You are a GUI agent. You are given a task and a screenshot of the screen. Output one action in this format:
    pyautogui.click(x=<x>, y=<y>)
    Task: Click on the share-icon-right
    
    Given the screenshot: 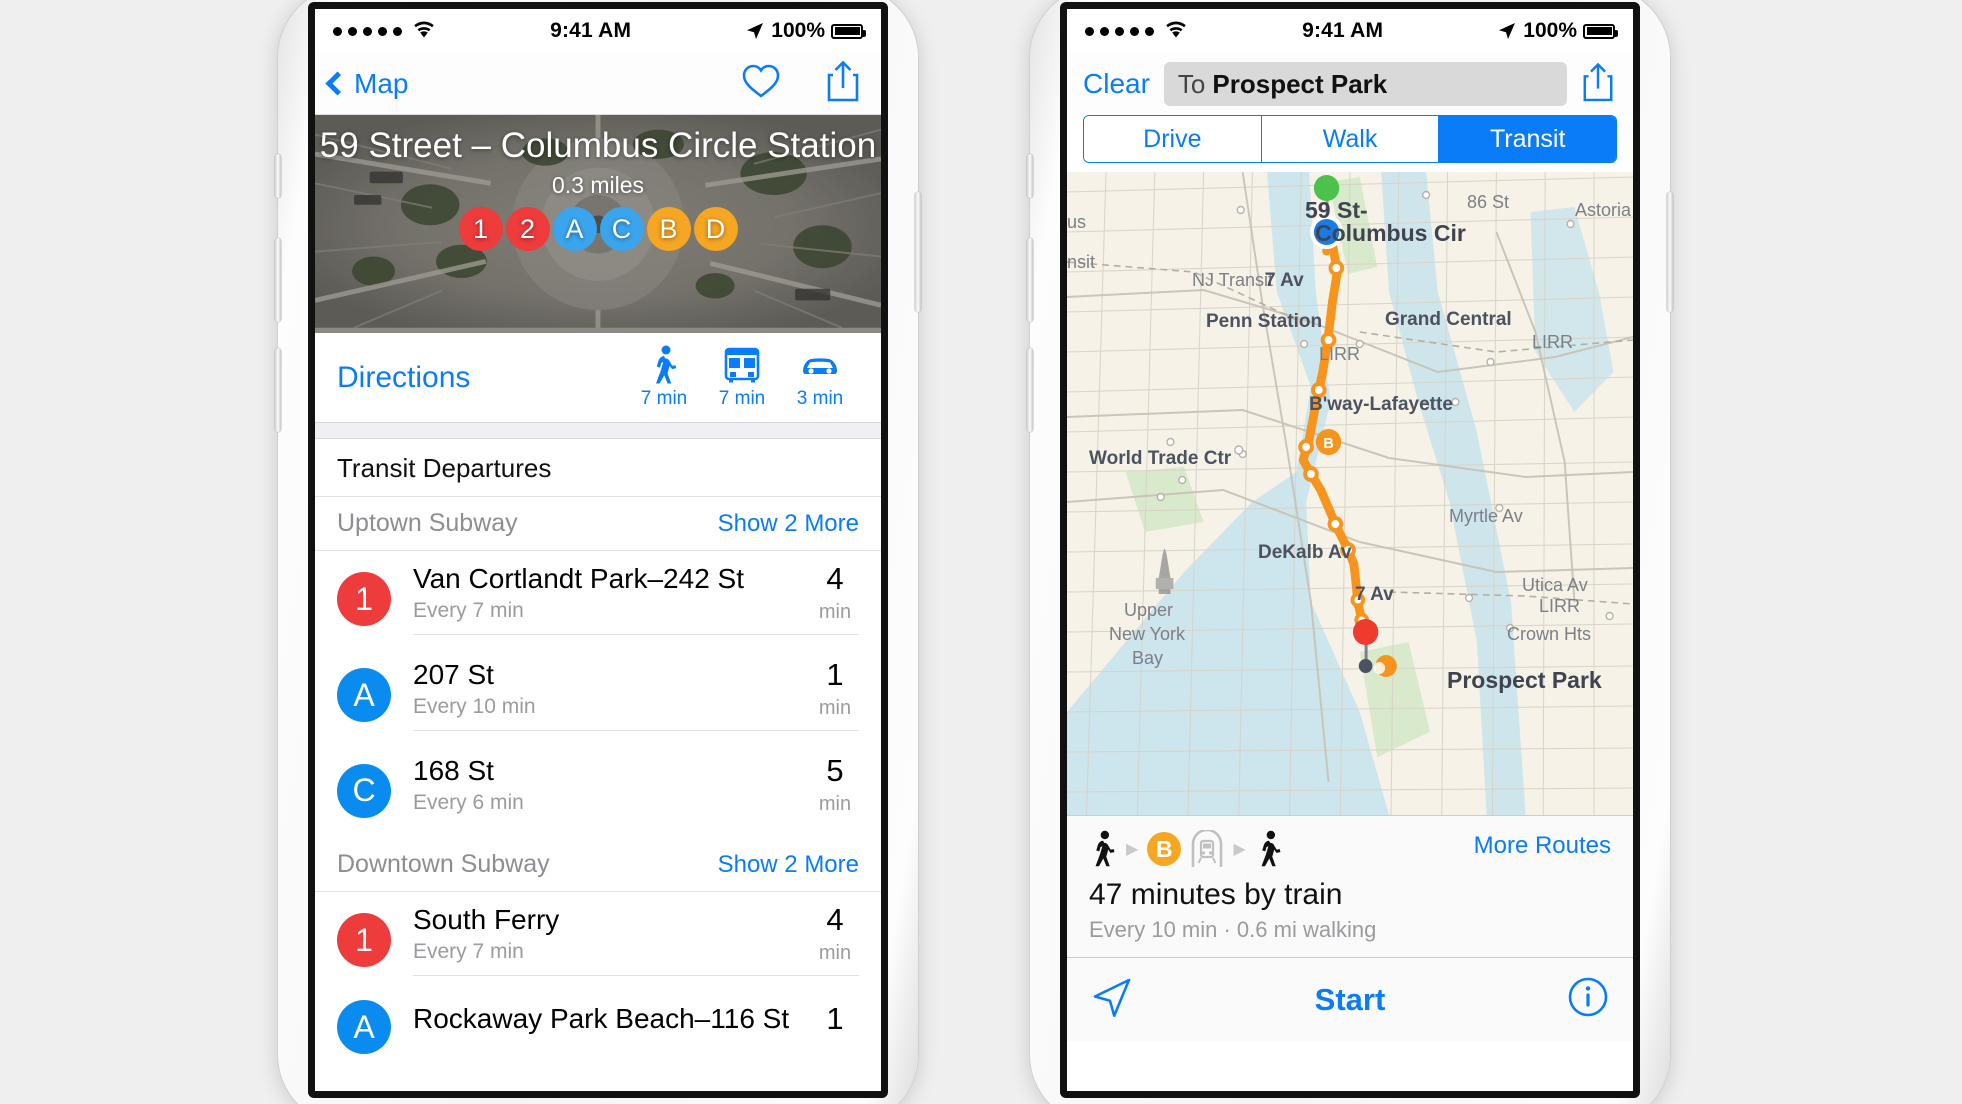 What is the action you would take?
    pyautogui.click(x=1598, y=84)
    